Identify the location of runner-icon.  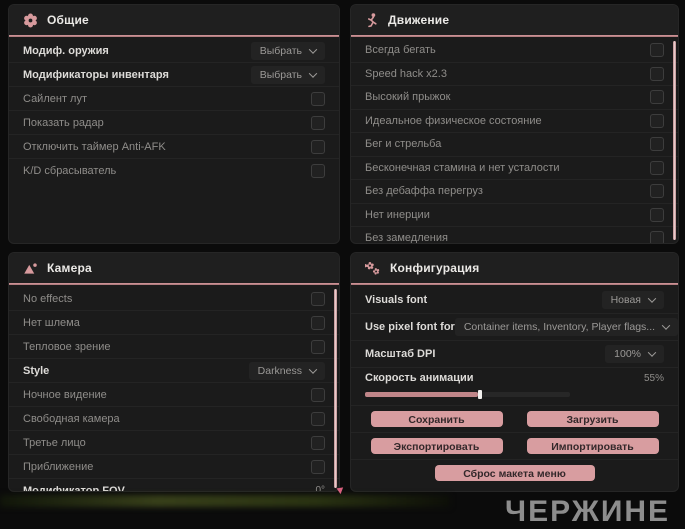
(372, 20).